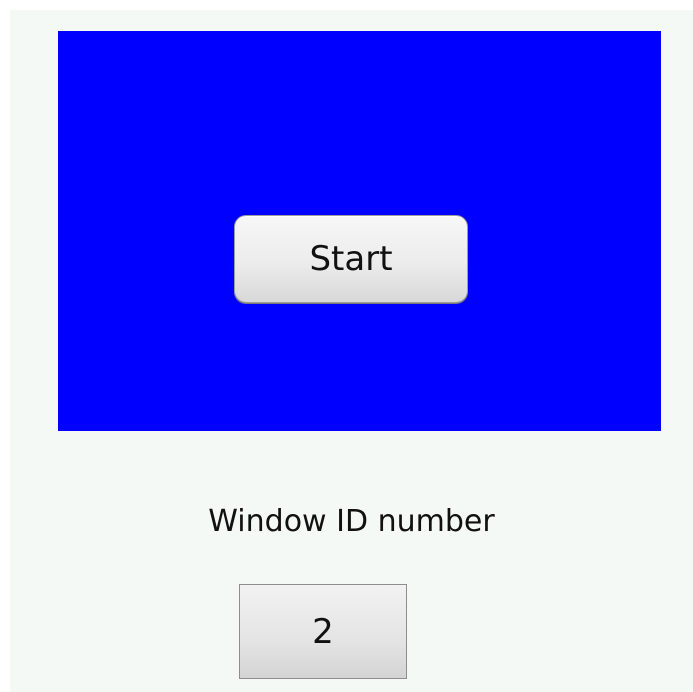 This screenshot has width=693, height=692. I want to click on window-id-value: 2, so click(323, 631).